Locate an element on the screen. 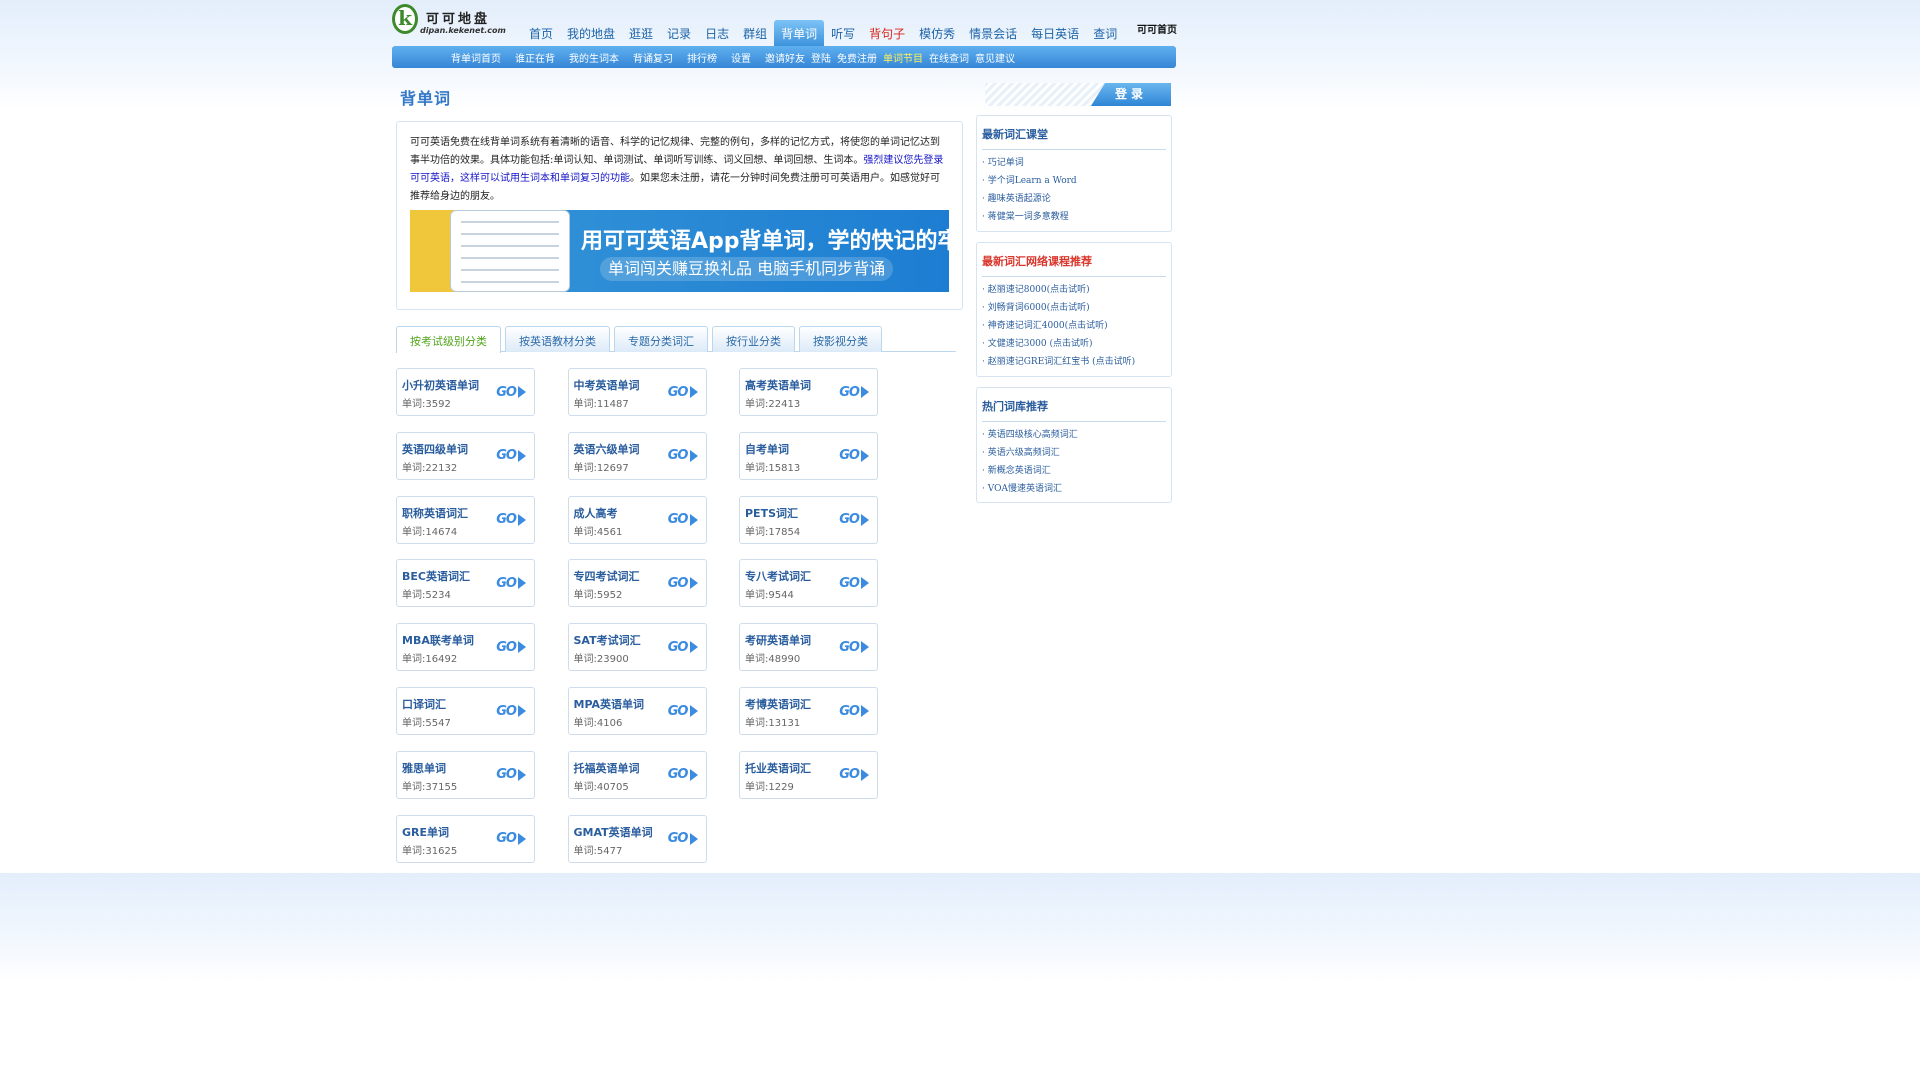 This screenshot has height=1080, width=1920. wordlist-card: 考博英语词汇 单词:13131 GO is located at coordinates (808, 711).